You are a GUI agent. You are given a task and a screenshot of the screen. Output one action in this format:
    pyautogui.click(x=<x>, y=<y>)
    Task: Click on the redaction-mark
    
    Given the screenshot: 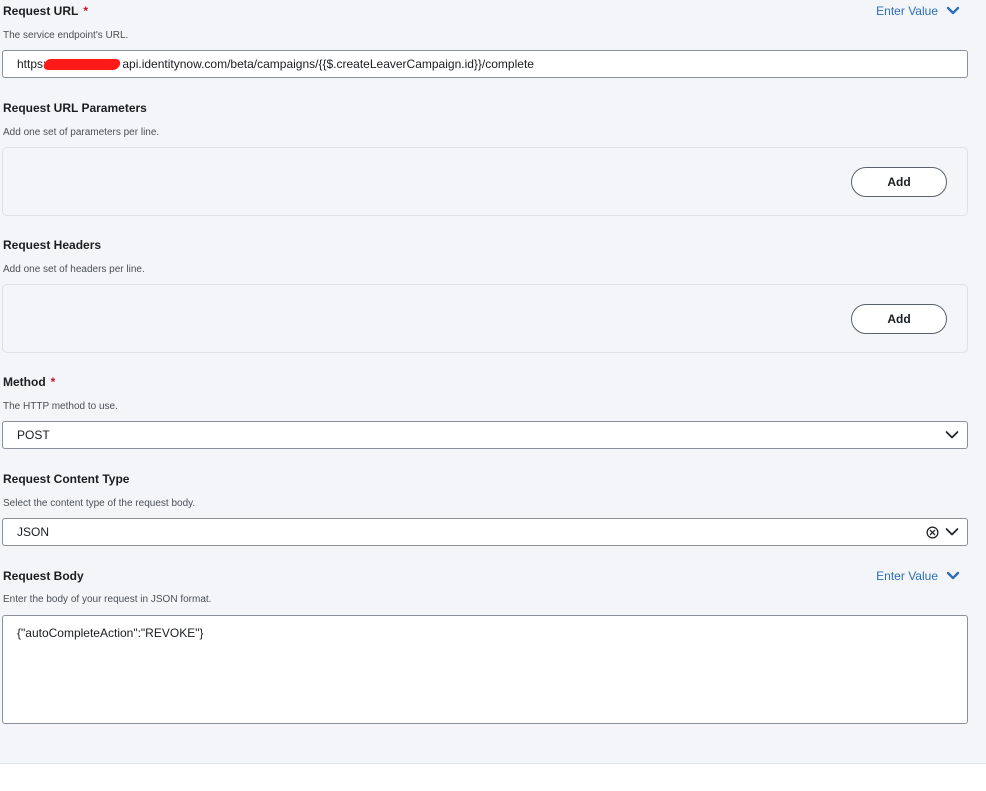 What is the action you would take?
    pyautogui.click(x=82, y=64)
    